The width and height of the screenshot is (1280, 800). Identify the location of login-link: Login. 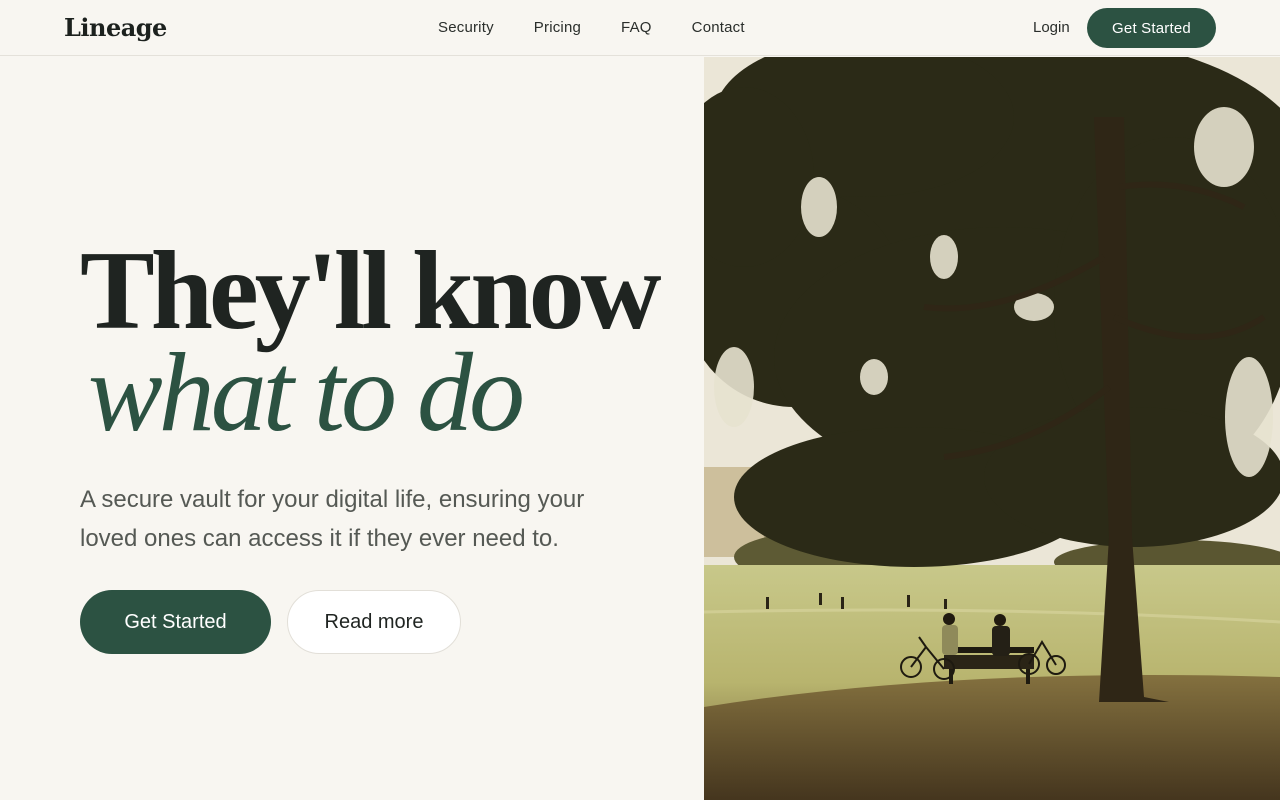
(1051, 27).